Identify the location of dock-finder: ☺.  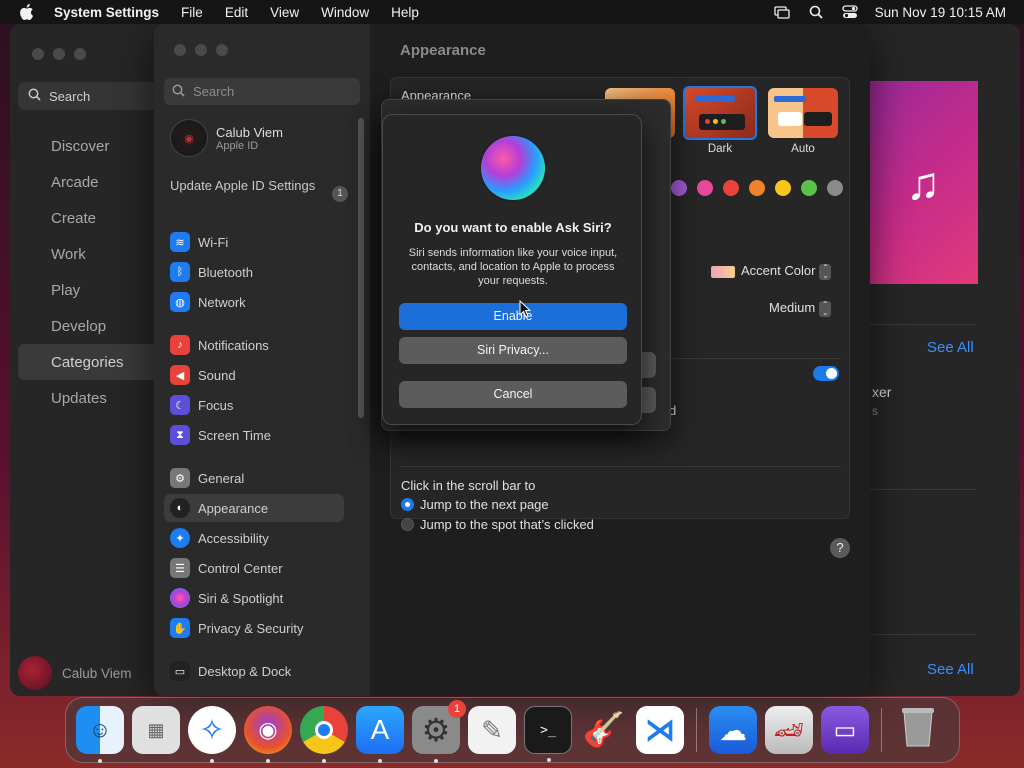
(100, 734).